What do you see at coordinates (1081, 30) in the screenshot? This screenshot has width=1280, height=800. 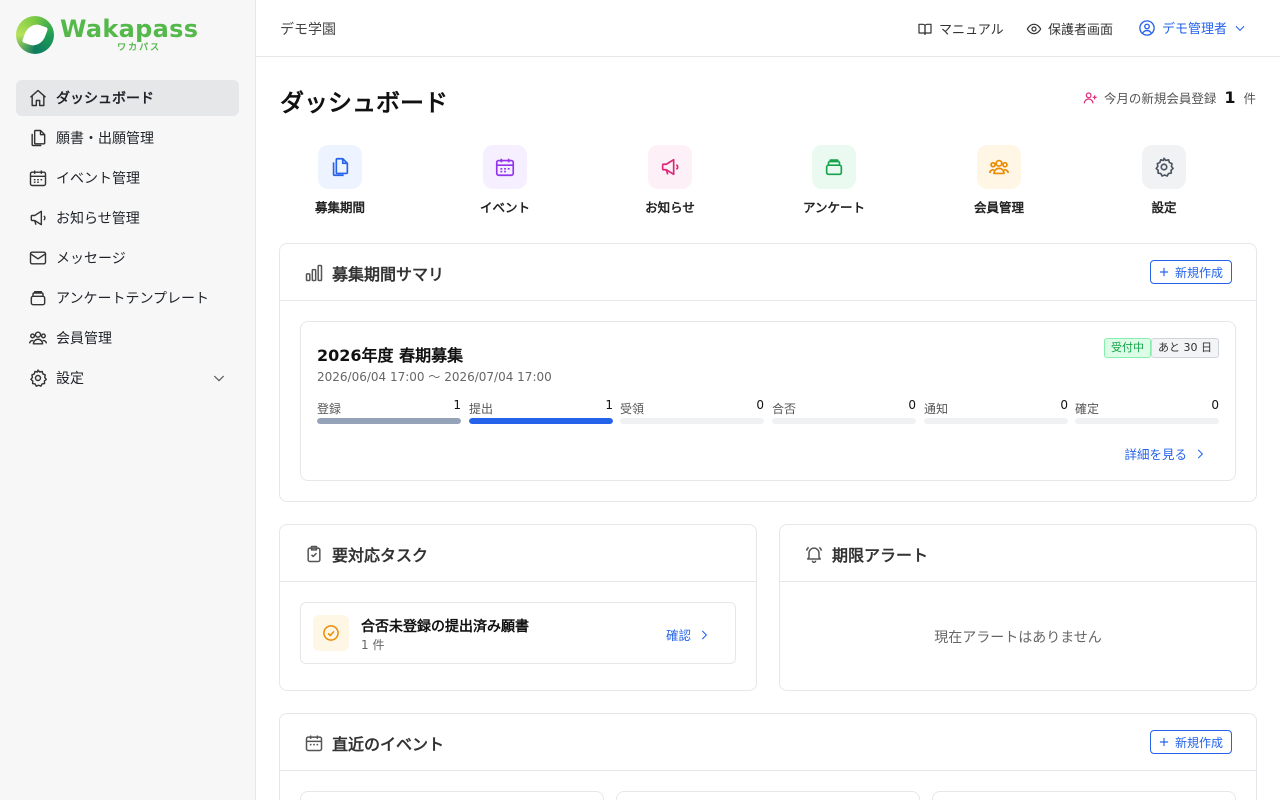 I see `guardian-view-label: 保護者画面` at bounding box center [1081, 30].